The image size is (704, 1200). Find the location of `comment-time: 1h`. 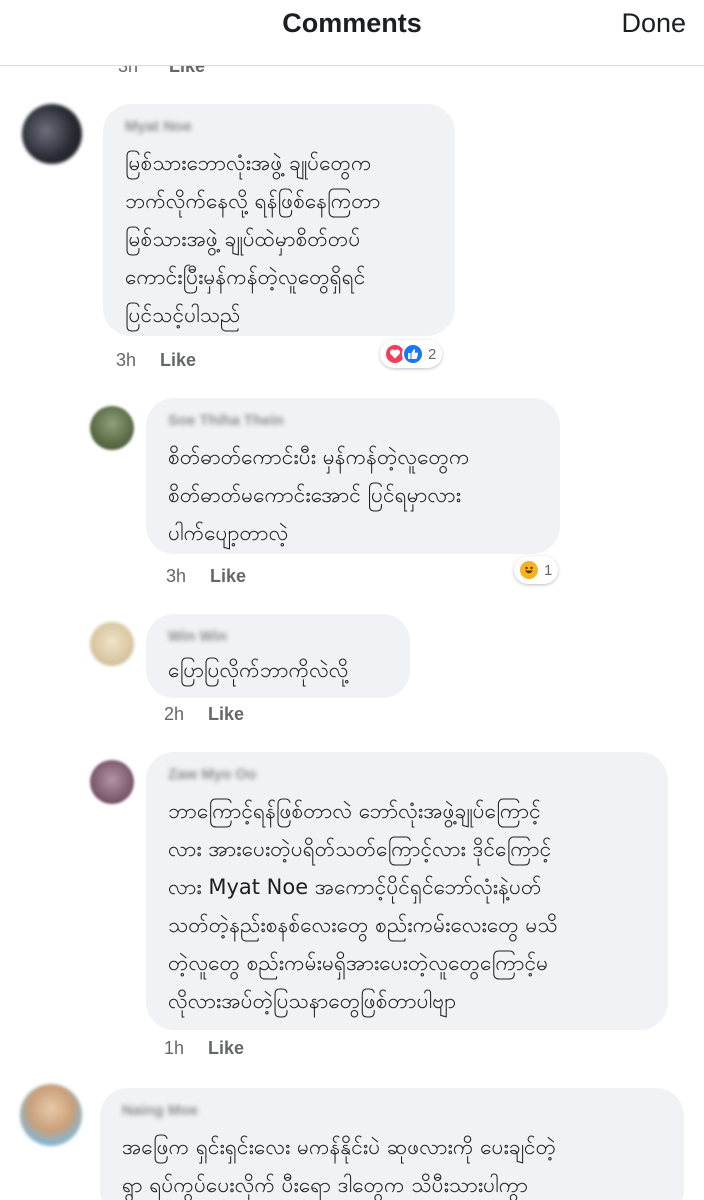

comment-time: 1h is located at coordinates (174, 1048).